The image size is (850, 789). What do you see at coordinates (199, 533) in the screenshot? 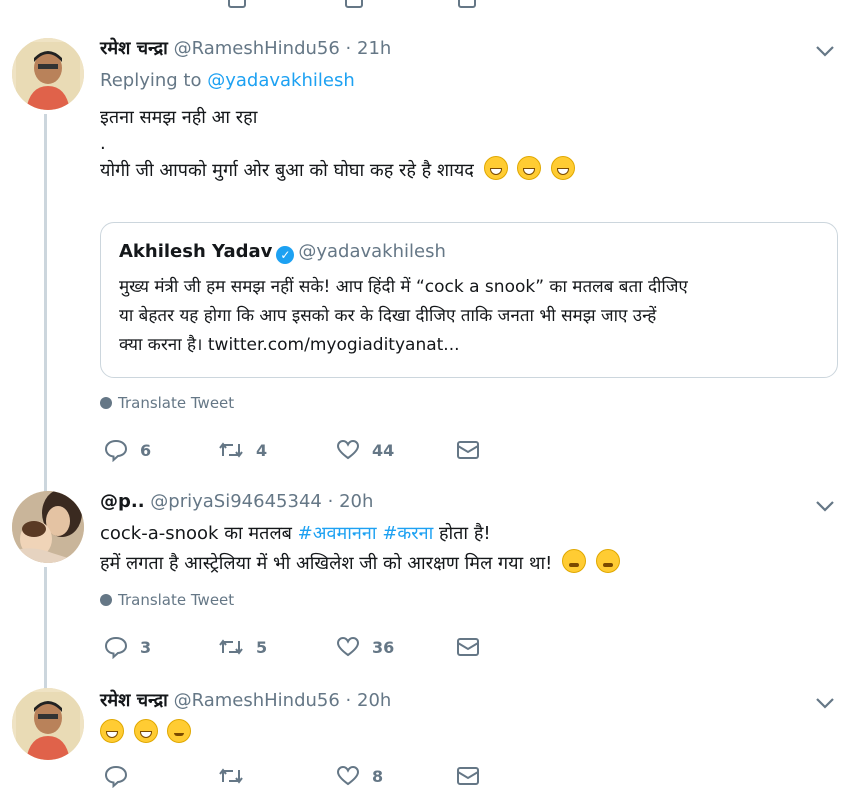
I see `tweet-text-fragment: cock-a-snook का मतलब` at bounding box center [199, 533].